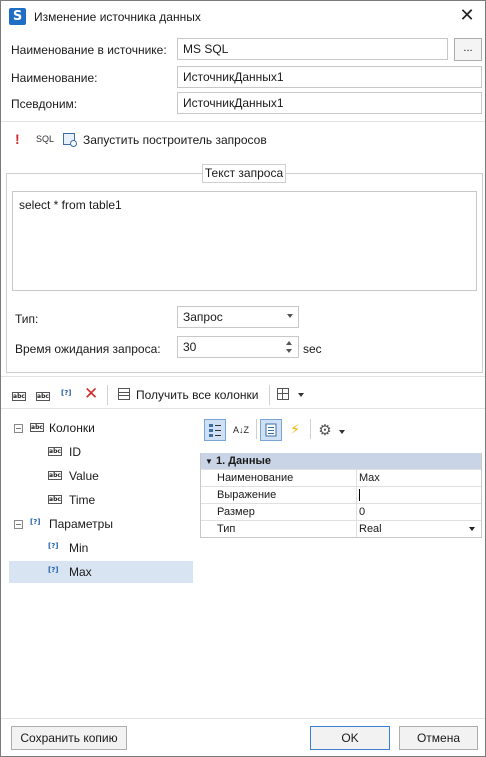 The image size is (486, 757). What do you see at coordinates (244, 173) in the screenshot?
I see `query-group-caption: Текст запроса` at bounding box center [244, 173].